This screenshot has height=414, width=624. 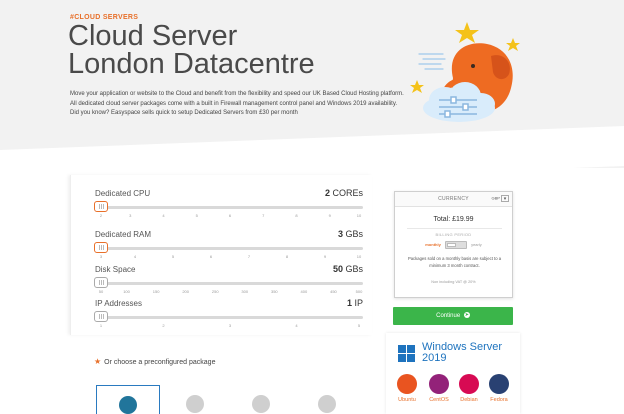 I want to click on os-option-ubuntu: Ubuntu, so click(x=407, y=388).